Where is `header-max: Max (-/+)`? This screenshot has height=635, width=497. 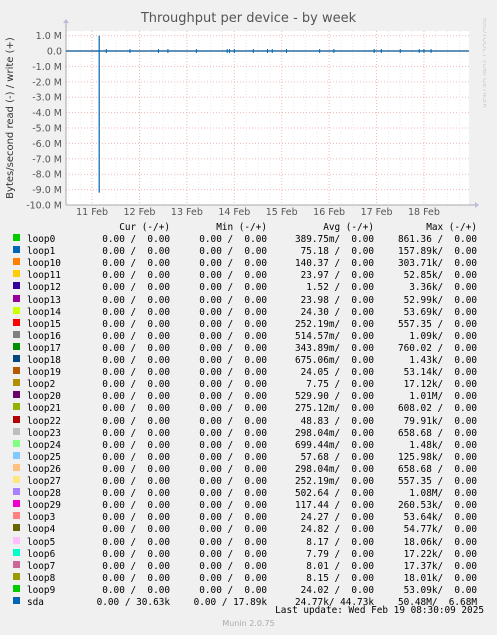
header-max: Max (-/+) is located at coordinates (451, 227).